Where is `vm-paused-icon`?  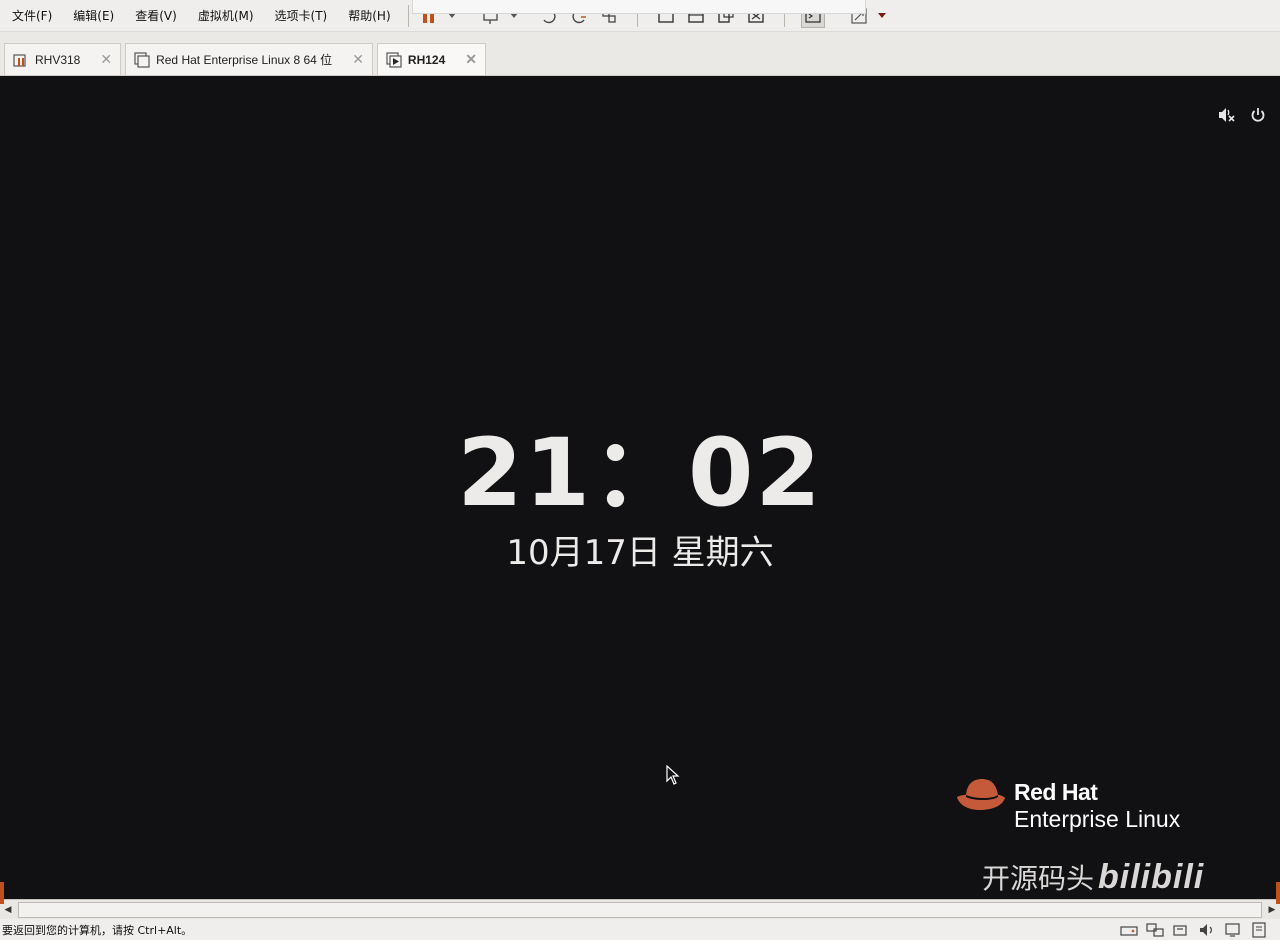
vm-paused-icon is located at coordinates (21, 60).